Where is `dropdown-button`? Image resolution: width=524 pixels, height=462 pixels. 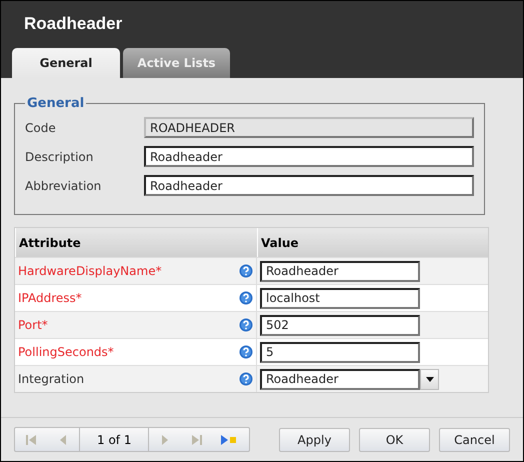
dropdown-button is located at coordinates (429, 379).